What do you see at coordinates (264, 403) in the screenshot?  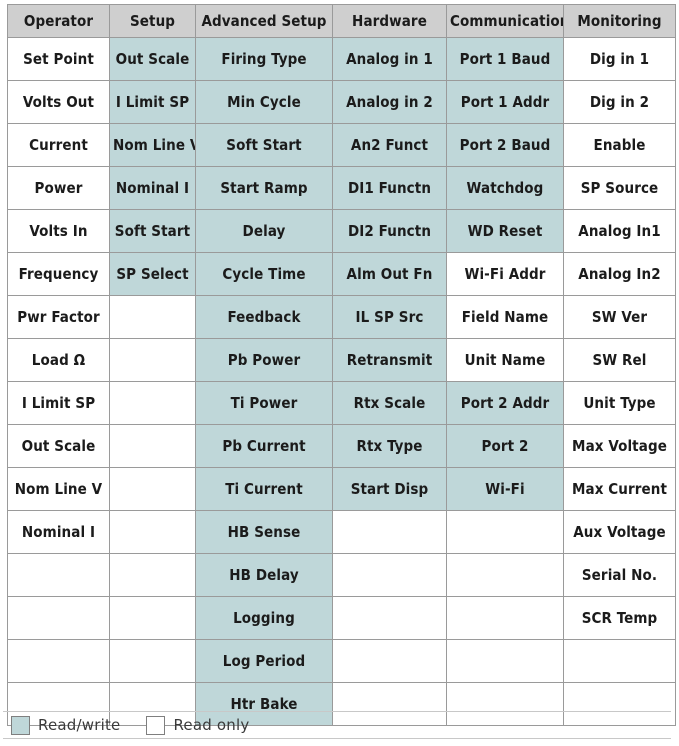 I see `menu-item-advanced: Ti Power` at bounding box center [264, 403].